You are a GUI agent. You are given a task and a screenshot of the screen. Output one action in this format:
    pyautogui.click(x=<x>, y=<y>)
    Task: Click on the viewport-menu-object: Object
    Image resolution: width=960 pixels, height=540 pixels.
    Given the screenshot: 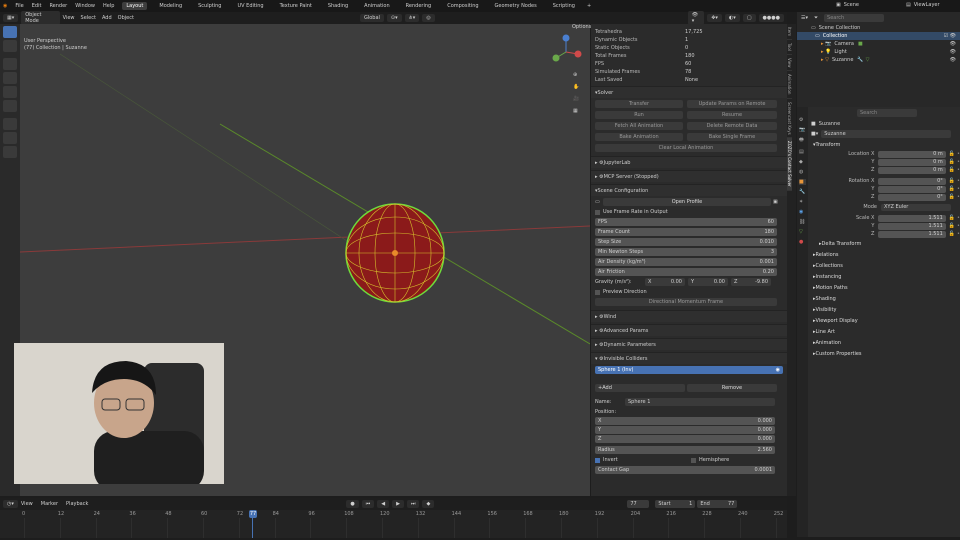 What is the action you would take?
    pyautogui.click(x=126, y=18)
    